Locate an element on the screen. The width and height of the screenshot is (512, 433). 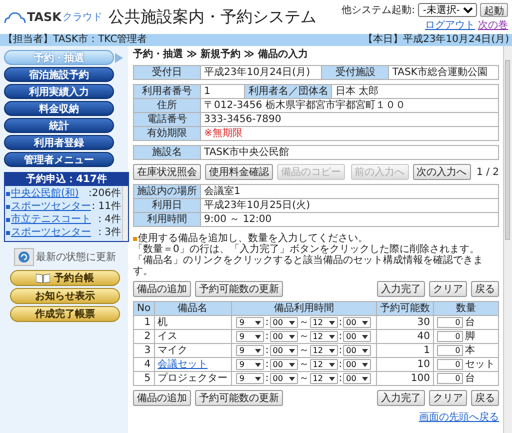
label-cell: 受付日 is located at coordinates (167, 73).